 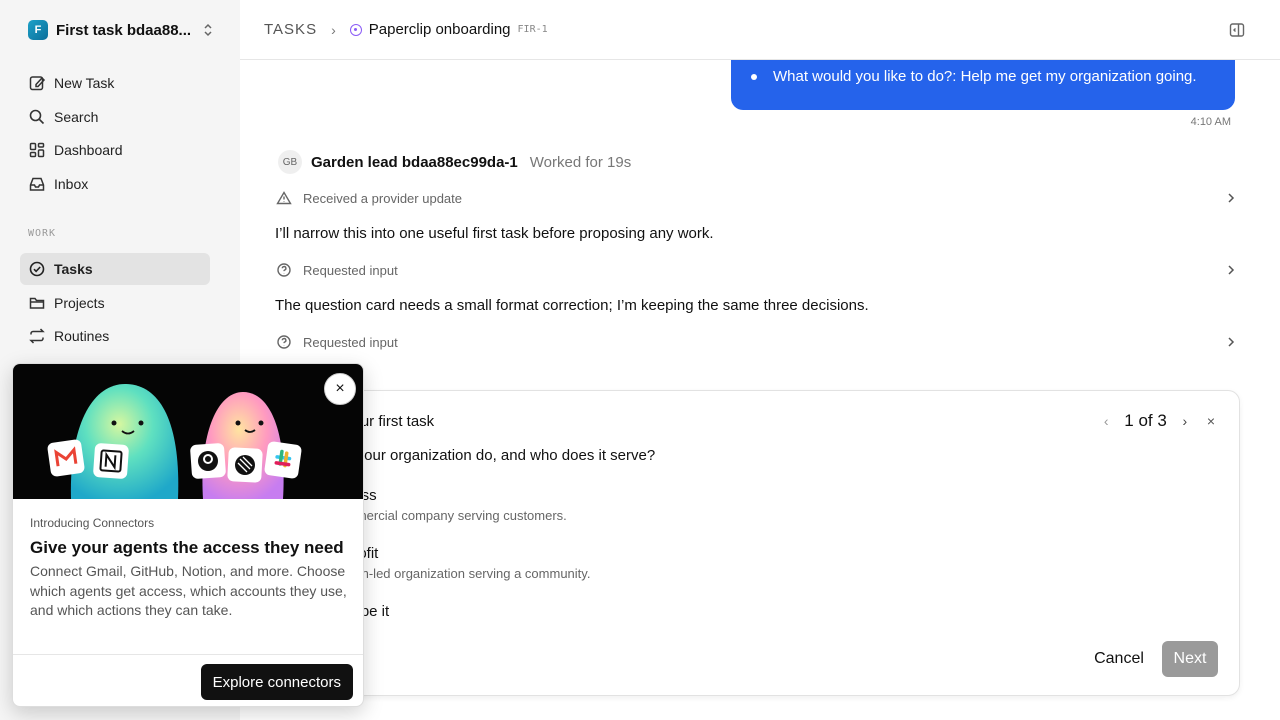 I want to click on edit-icon, so click(x=37, y=83).